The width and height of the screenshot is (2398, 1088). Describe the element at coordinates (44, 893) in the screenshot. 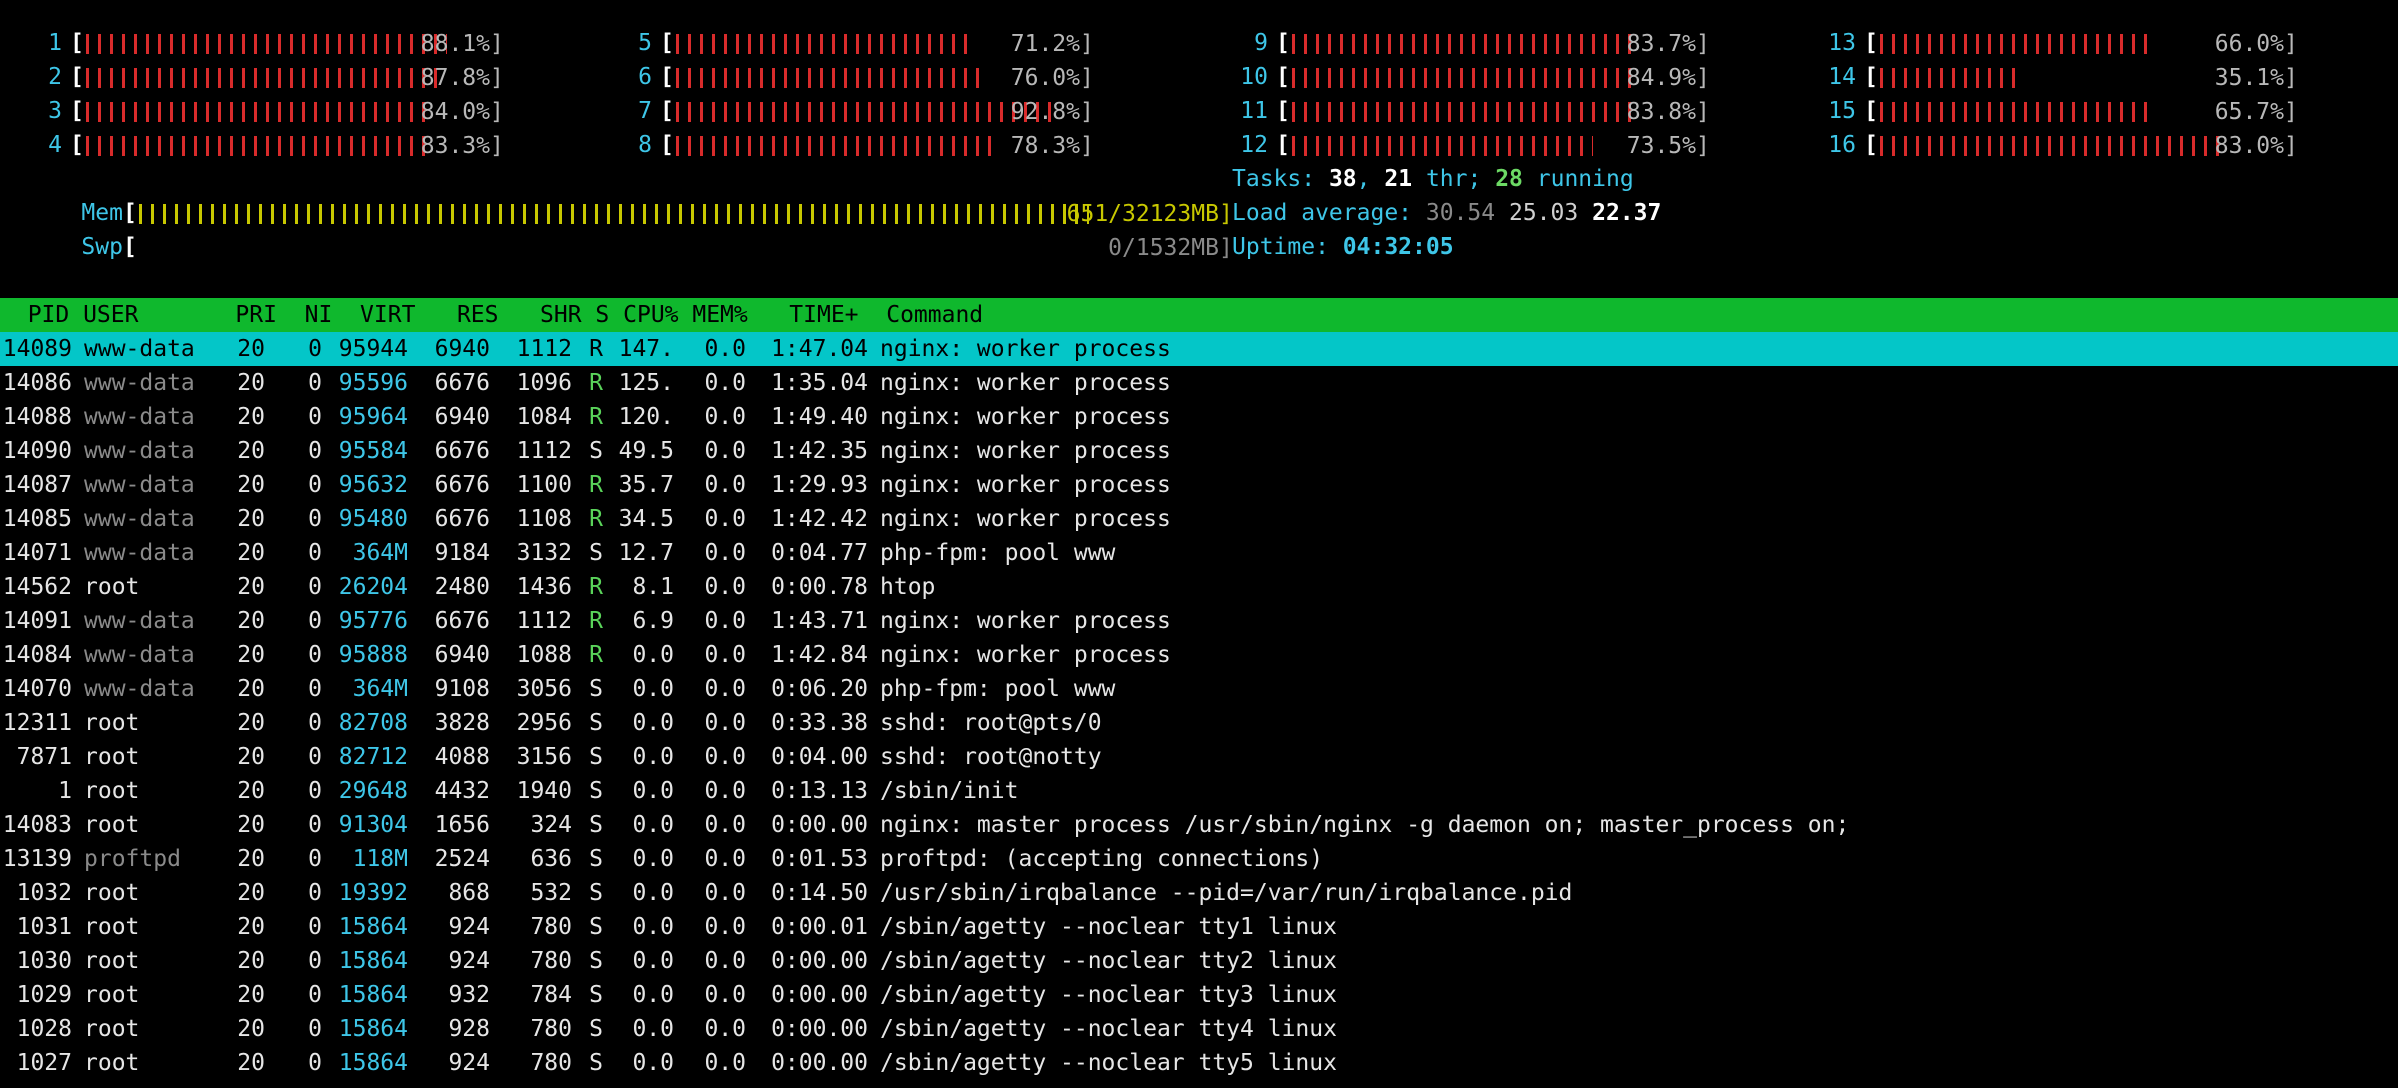

I see `process-pid: 1032` at that location.